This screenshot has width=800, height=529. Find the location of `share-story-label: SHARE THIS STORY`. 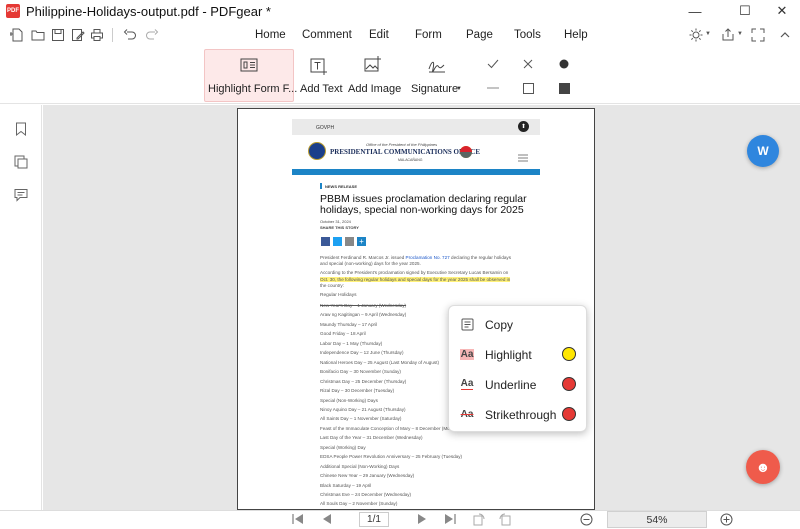

share-story-label: SHARE THIS STORY is located at coordinates (339, 227).